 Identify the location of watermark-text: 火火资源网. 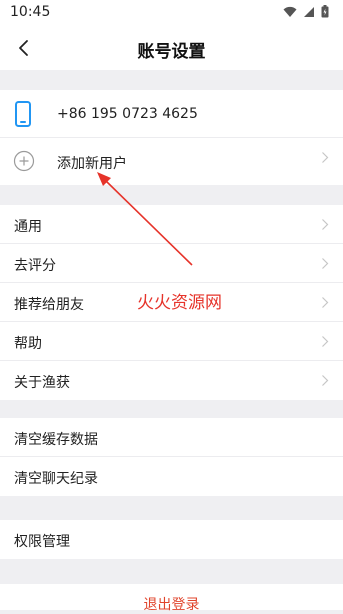
(179, 303).